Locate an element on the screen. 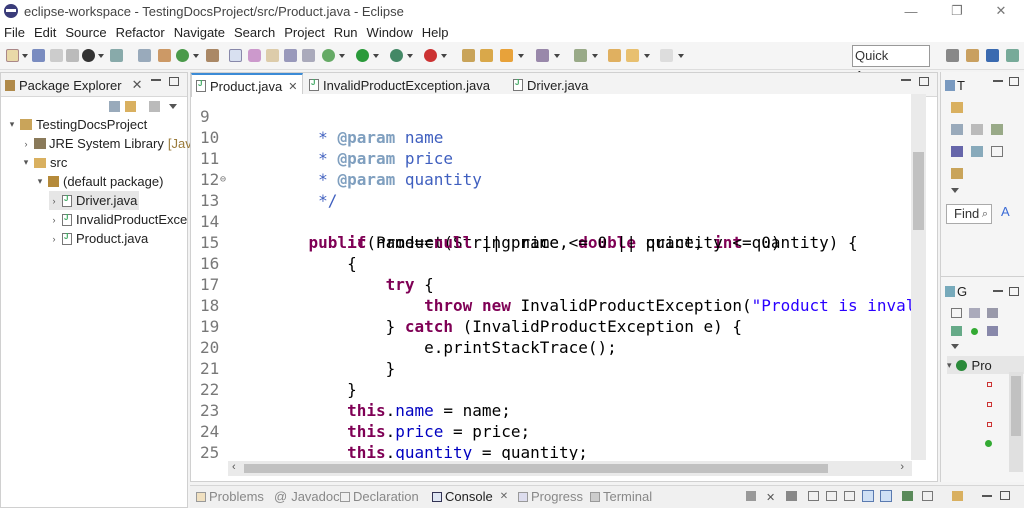  save-all-icon is located at coordinates (56, 55).